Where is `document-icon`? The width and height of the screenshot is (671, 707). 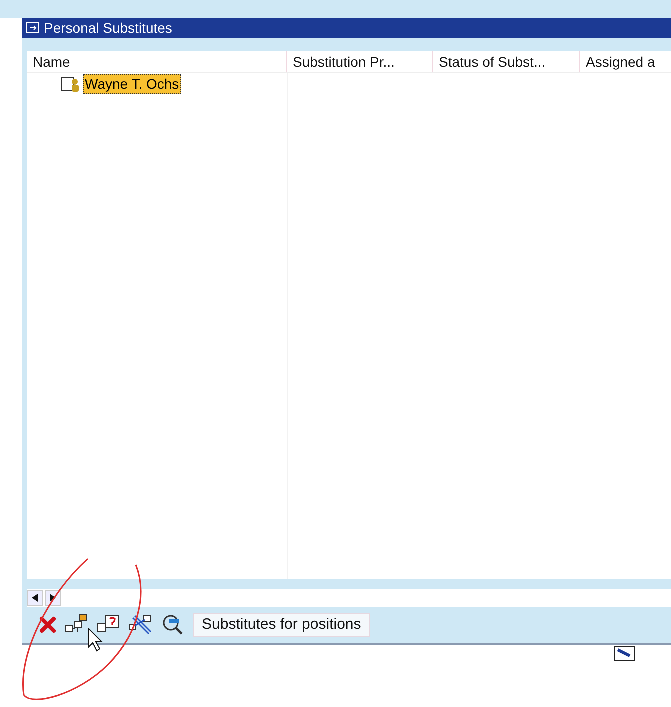
document-icon is located at coordinates (625, 654).